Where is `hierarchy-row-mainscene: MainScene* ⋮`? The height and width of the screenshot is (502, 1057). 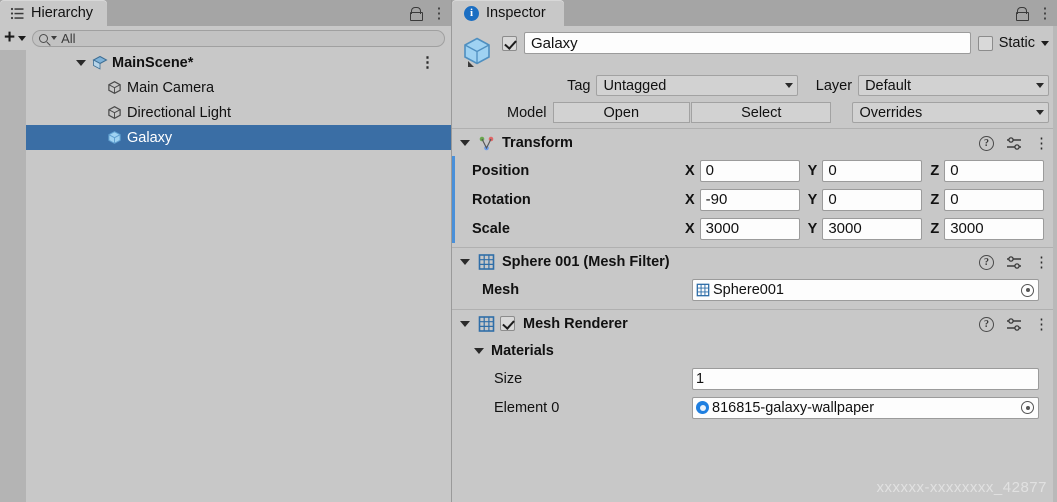 hierarchy-row-mainscene: MainScene* ⋮ is located at coordinates (238, 62).